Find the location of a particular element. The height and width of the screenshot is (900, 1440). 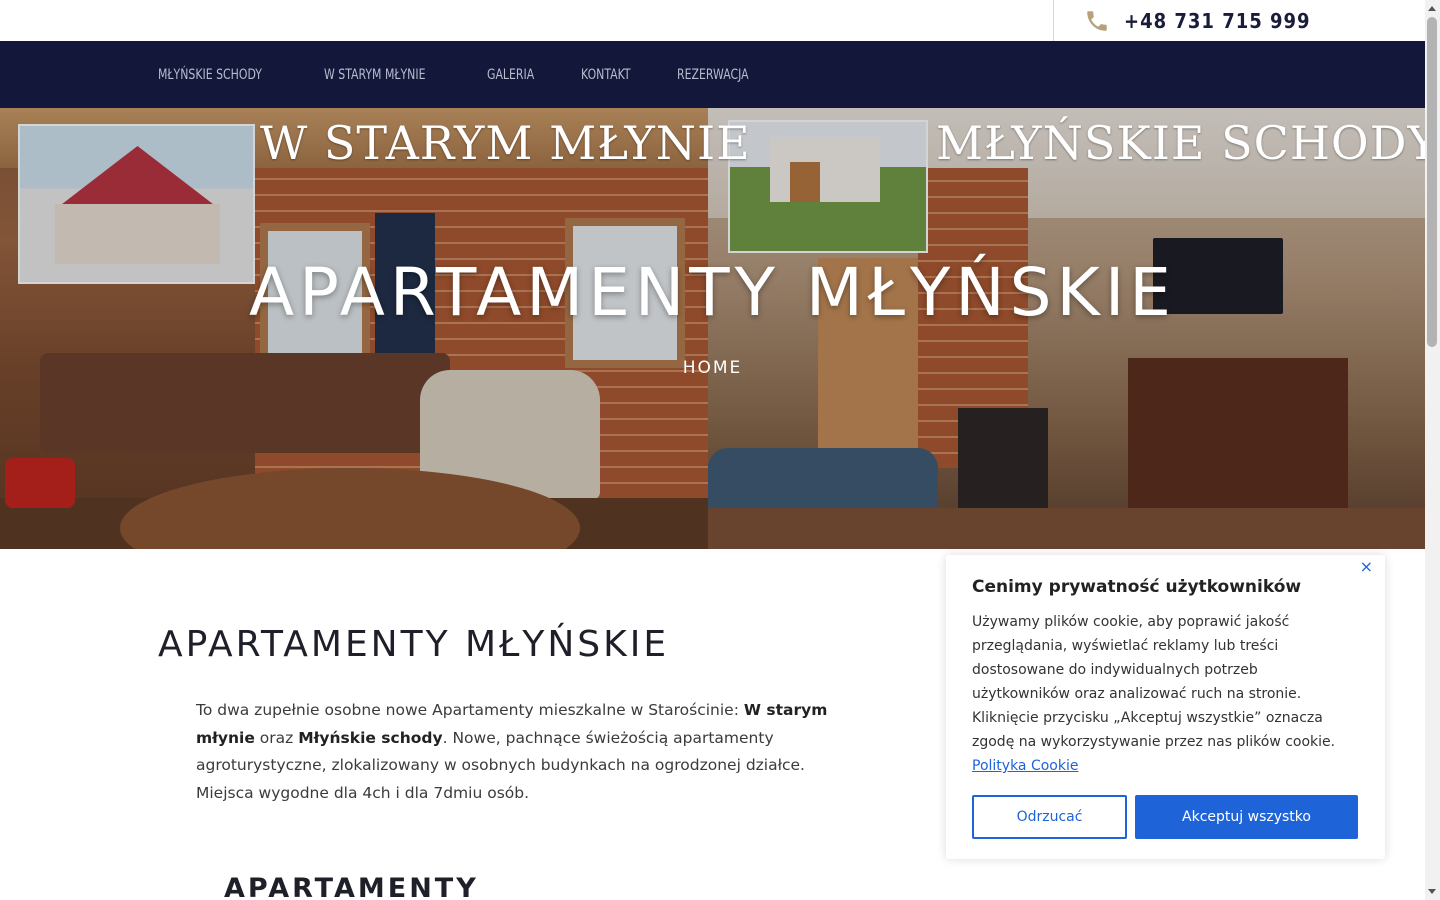

breadcrumb-home: HOME is located at coordinates (712, 368).